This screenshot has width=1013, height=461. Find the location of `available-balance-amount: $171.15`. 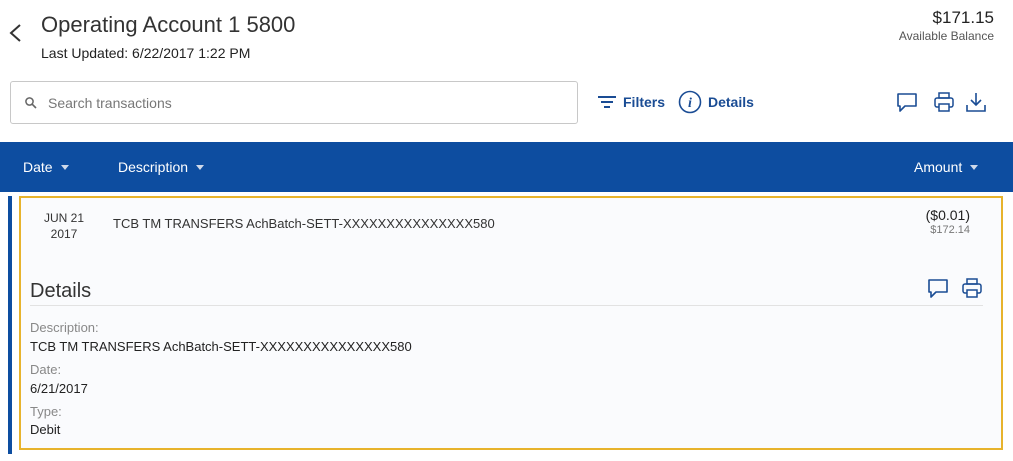

available-balance-amount: $171.15 is located at coordinates (963, 17).